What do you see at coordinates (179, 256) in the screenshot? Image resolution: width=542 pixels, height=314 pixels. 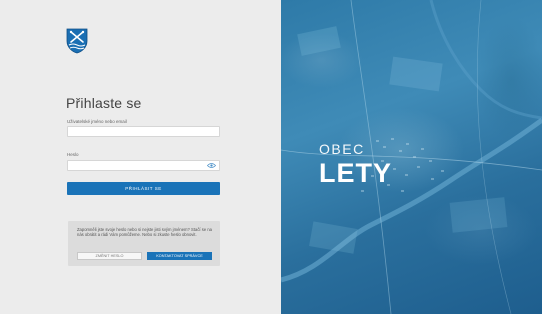 I see `contact-admin-button: Kontaktovat správce` at bounding box center [179, 256].